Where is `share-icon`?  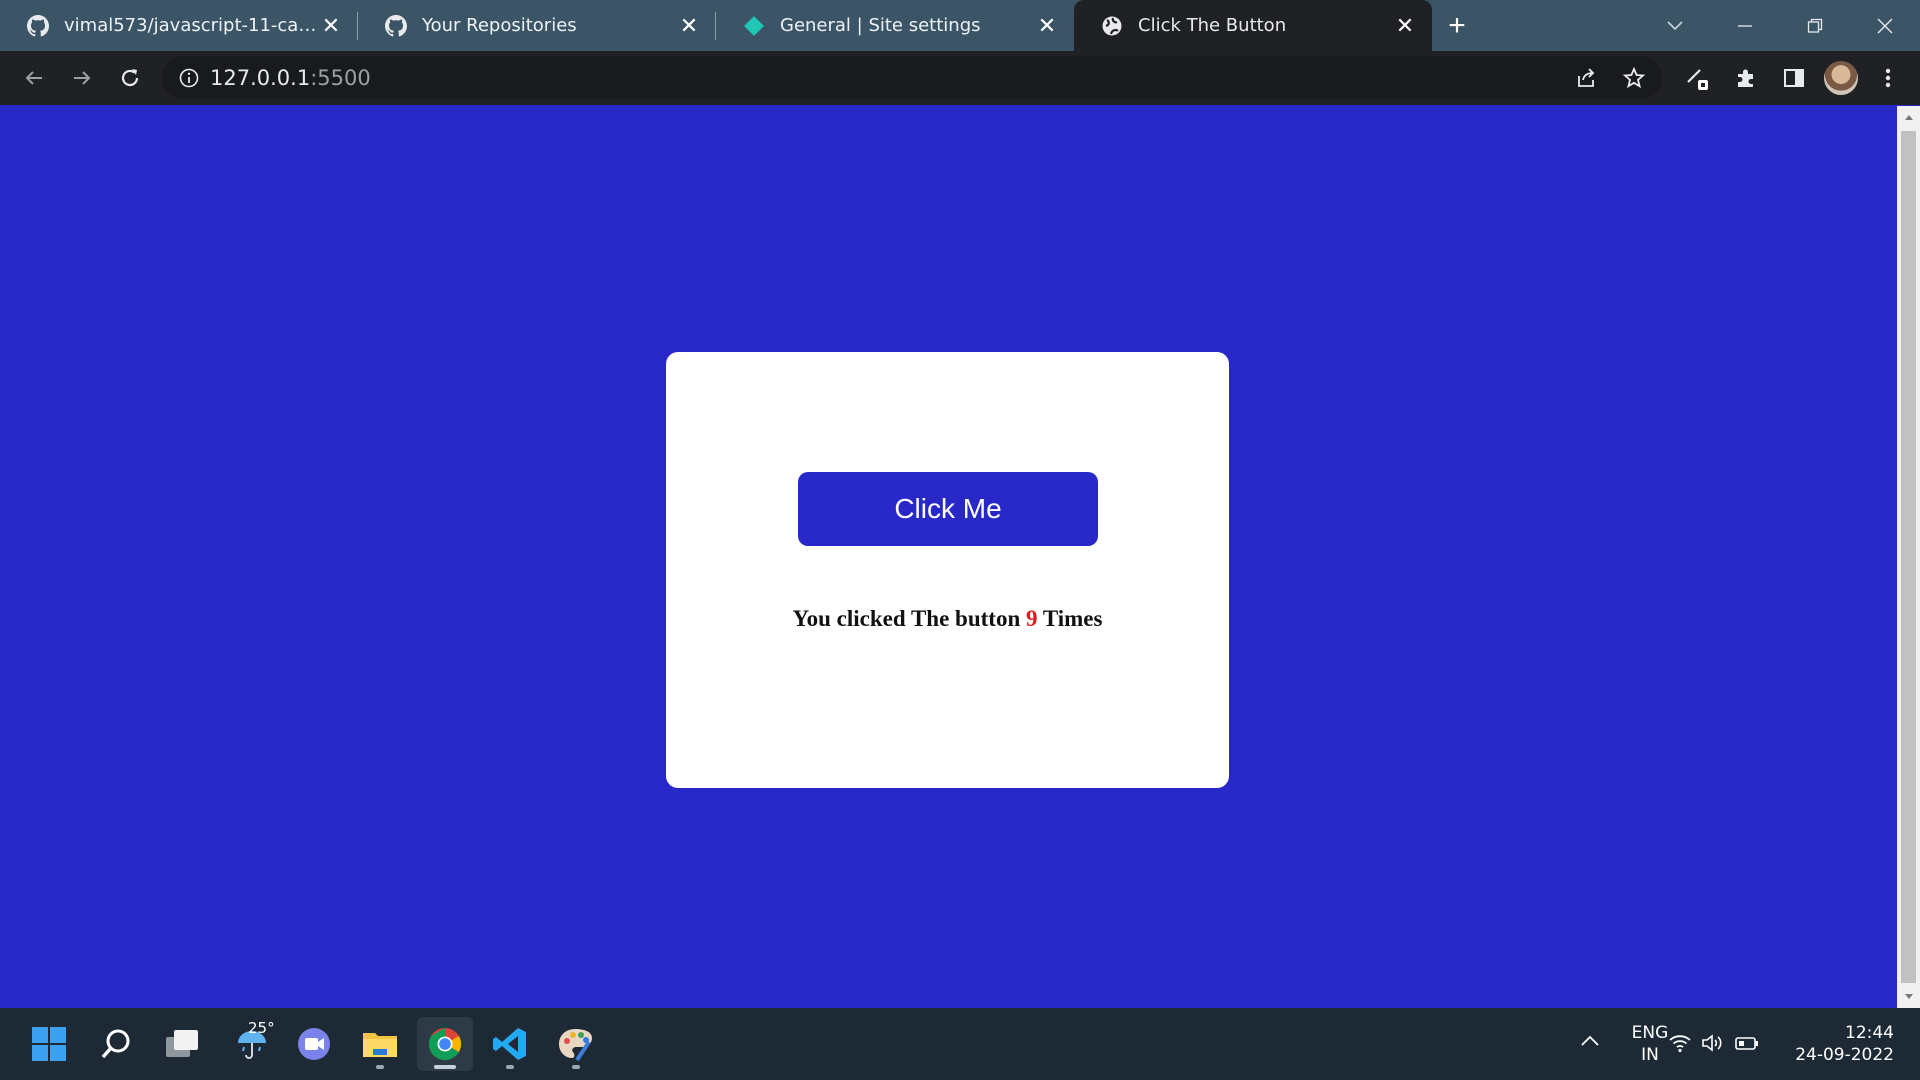
share-icon is located at coordinates (1586, 78).